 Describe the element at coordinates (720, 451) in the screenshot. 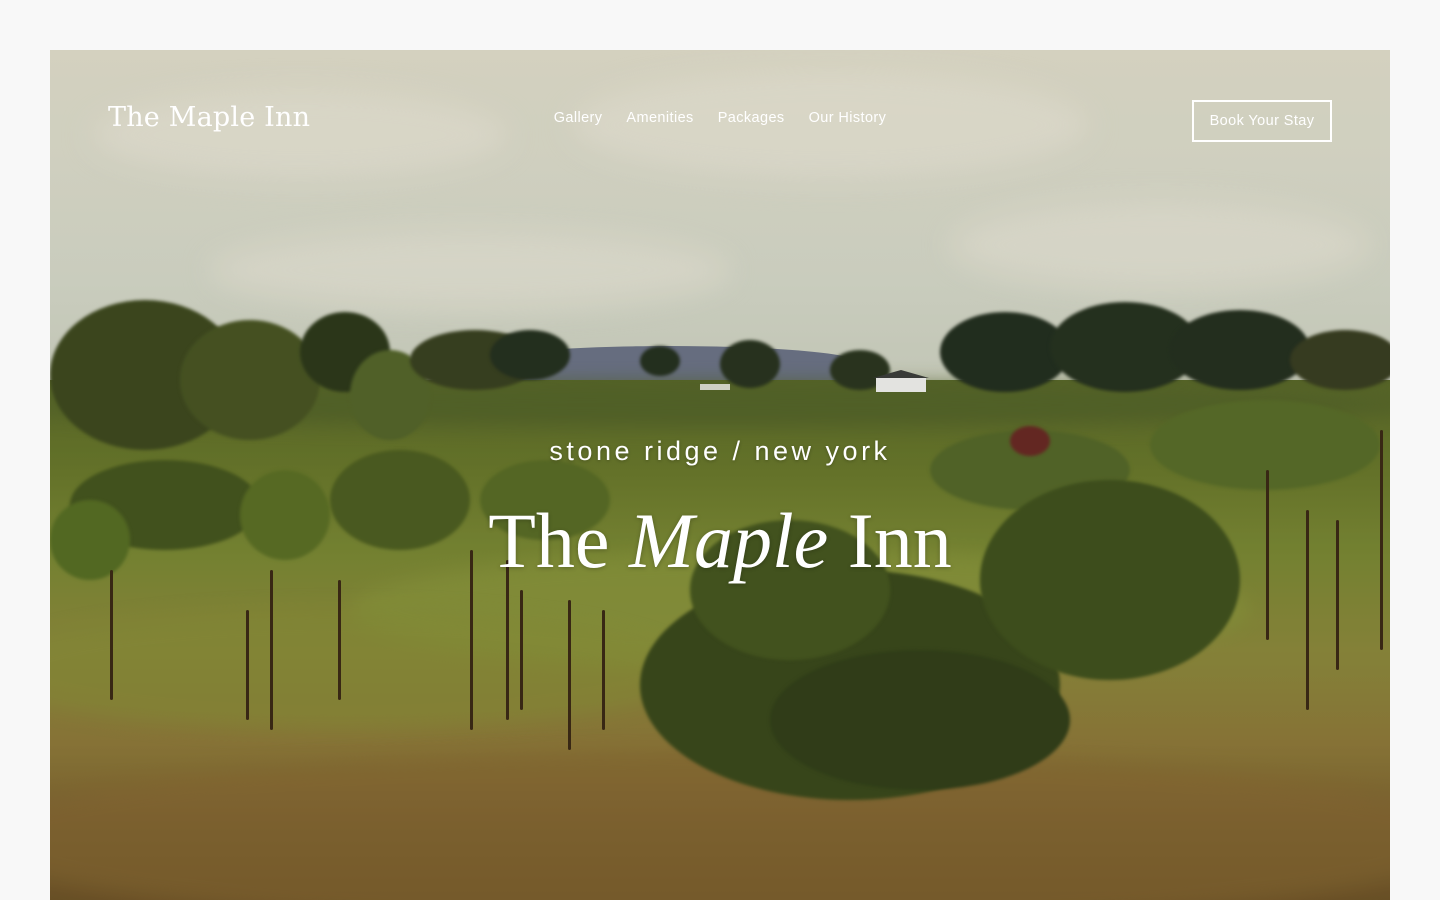

I see `hero-location: stone ridge / new york` at that location.